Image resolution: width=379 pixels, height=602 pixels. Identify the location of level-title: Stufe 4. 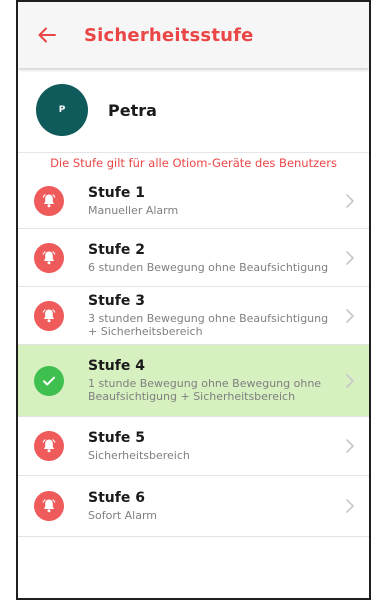
(116, 366).